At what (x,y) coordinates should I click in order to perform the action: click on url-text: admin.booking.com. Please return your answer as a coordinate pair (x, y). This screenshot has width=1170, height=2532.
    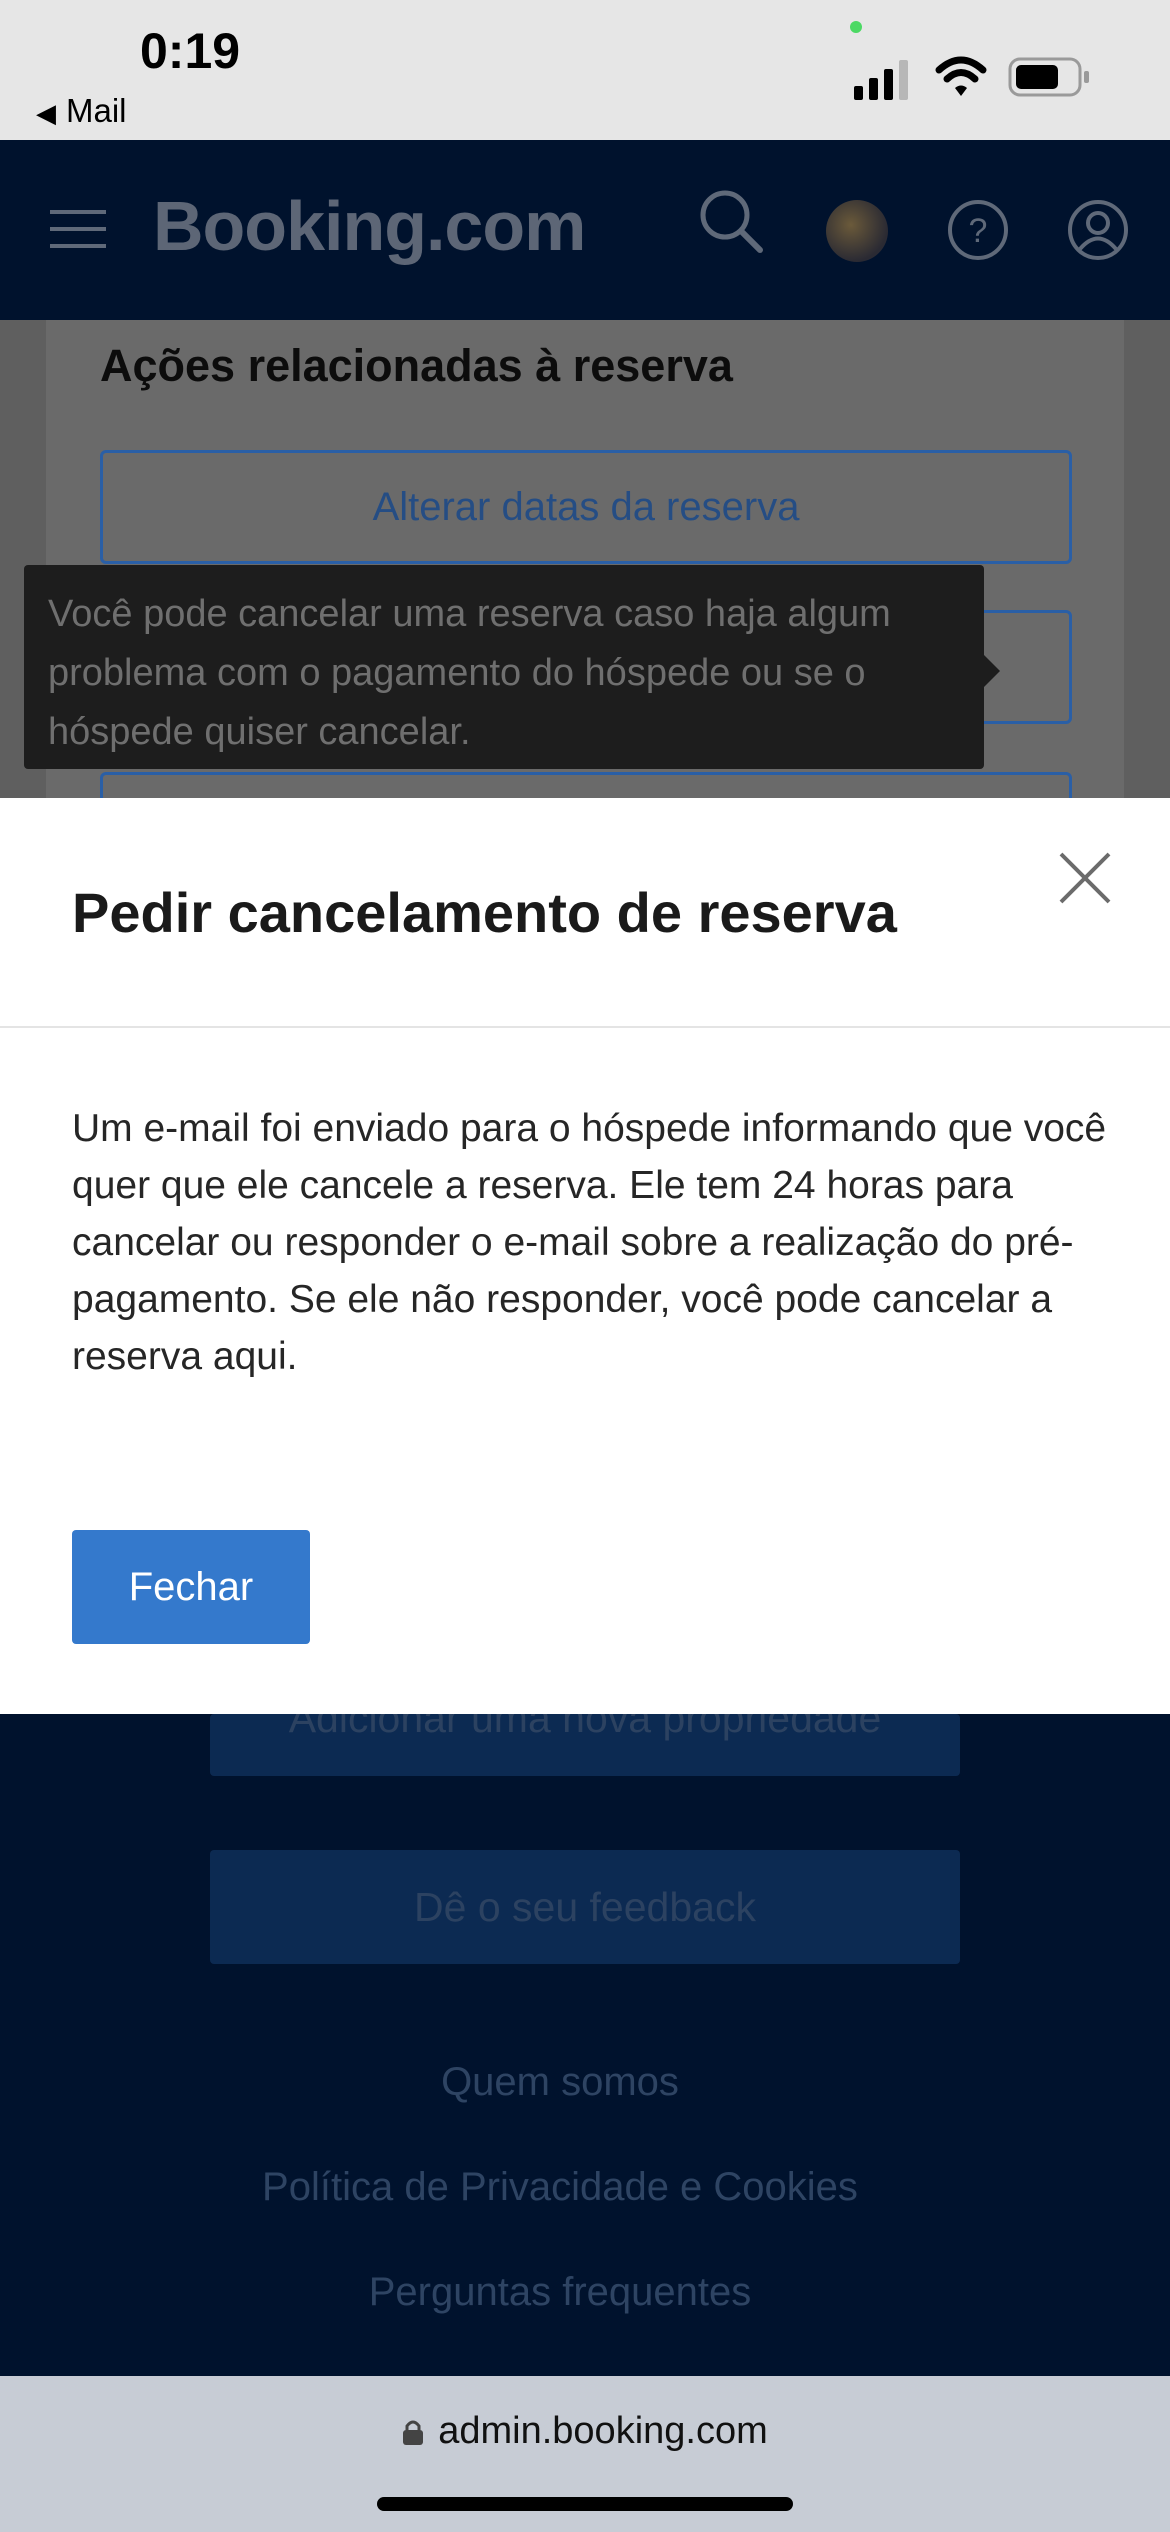
    Looking at the image, I should click on (603, 2431).